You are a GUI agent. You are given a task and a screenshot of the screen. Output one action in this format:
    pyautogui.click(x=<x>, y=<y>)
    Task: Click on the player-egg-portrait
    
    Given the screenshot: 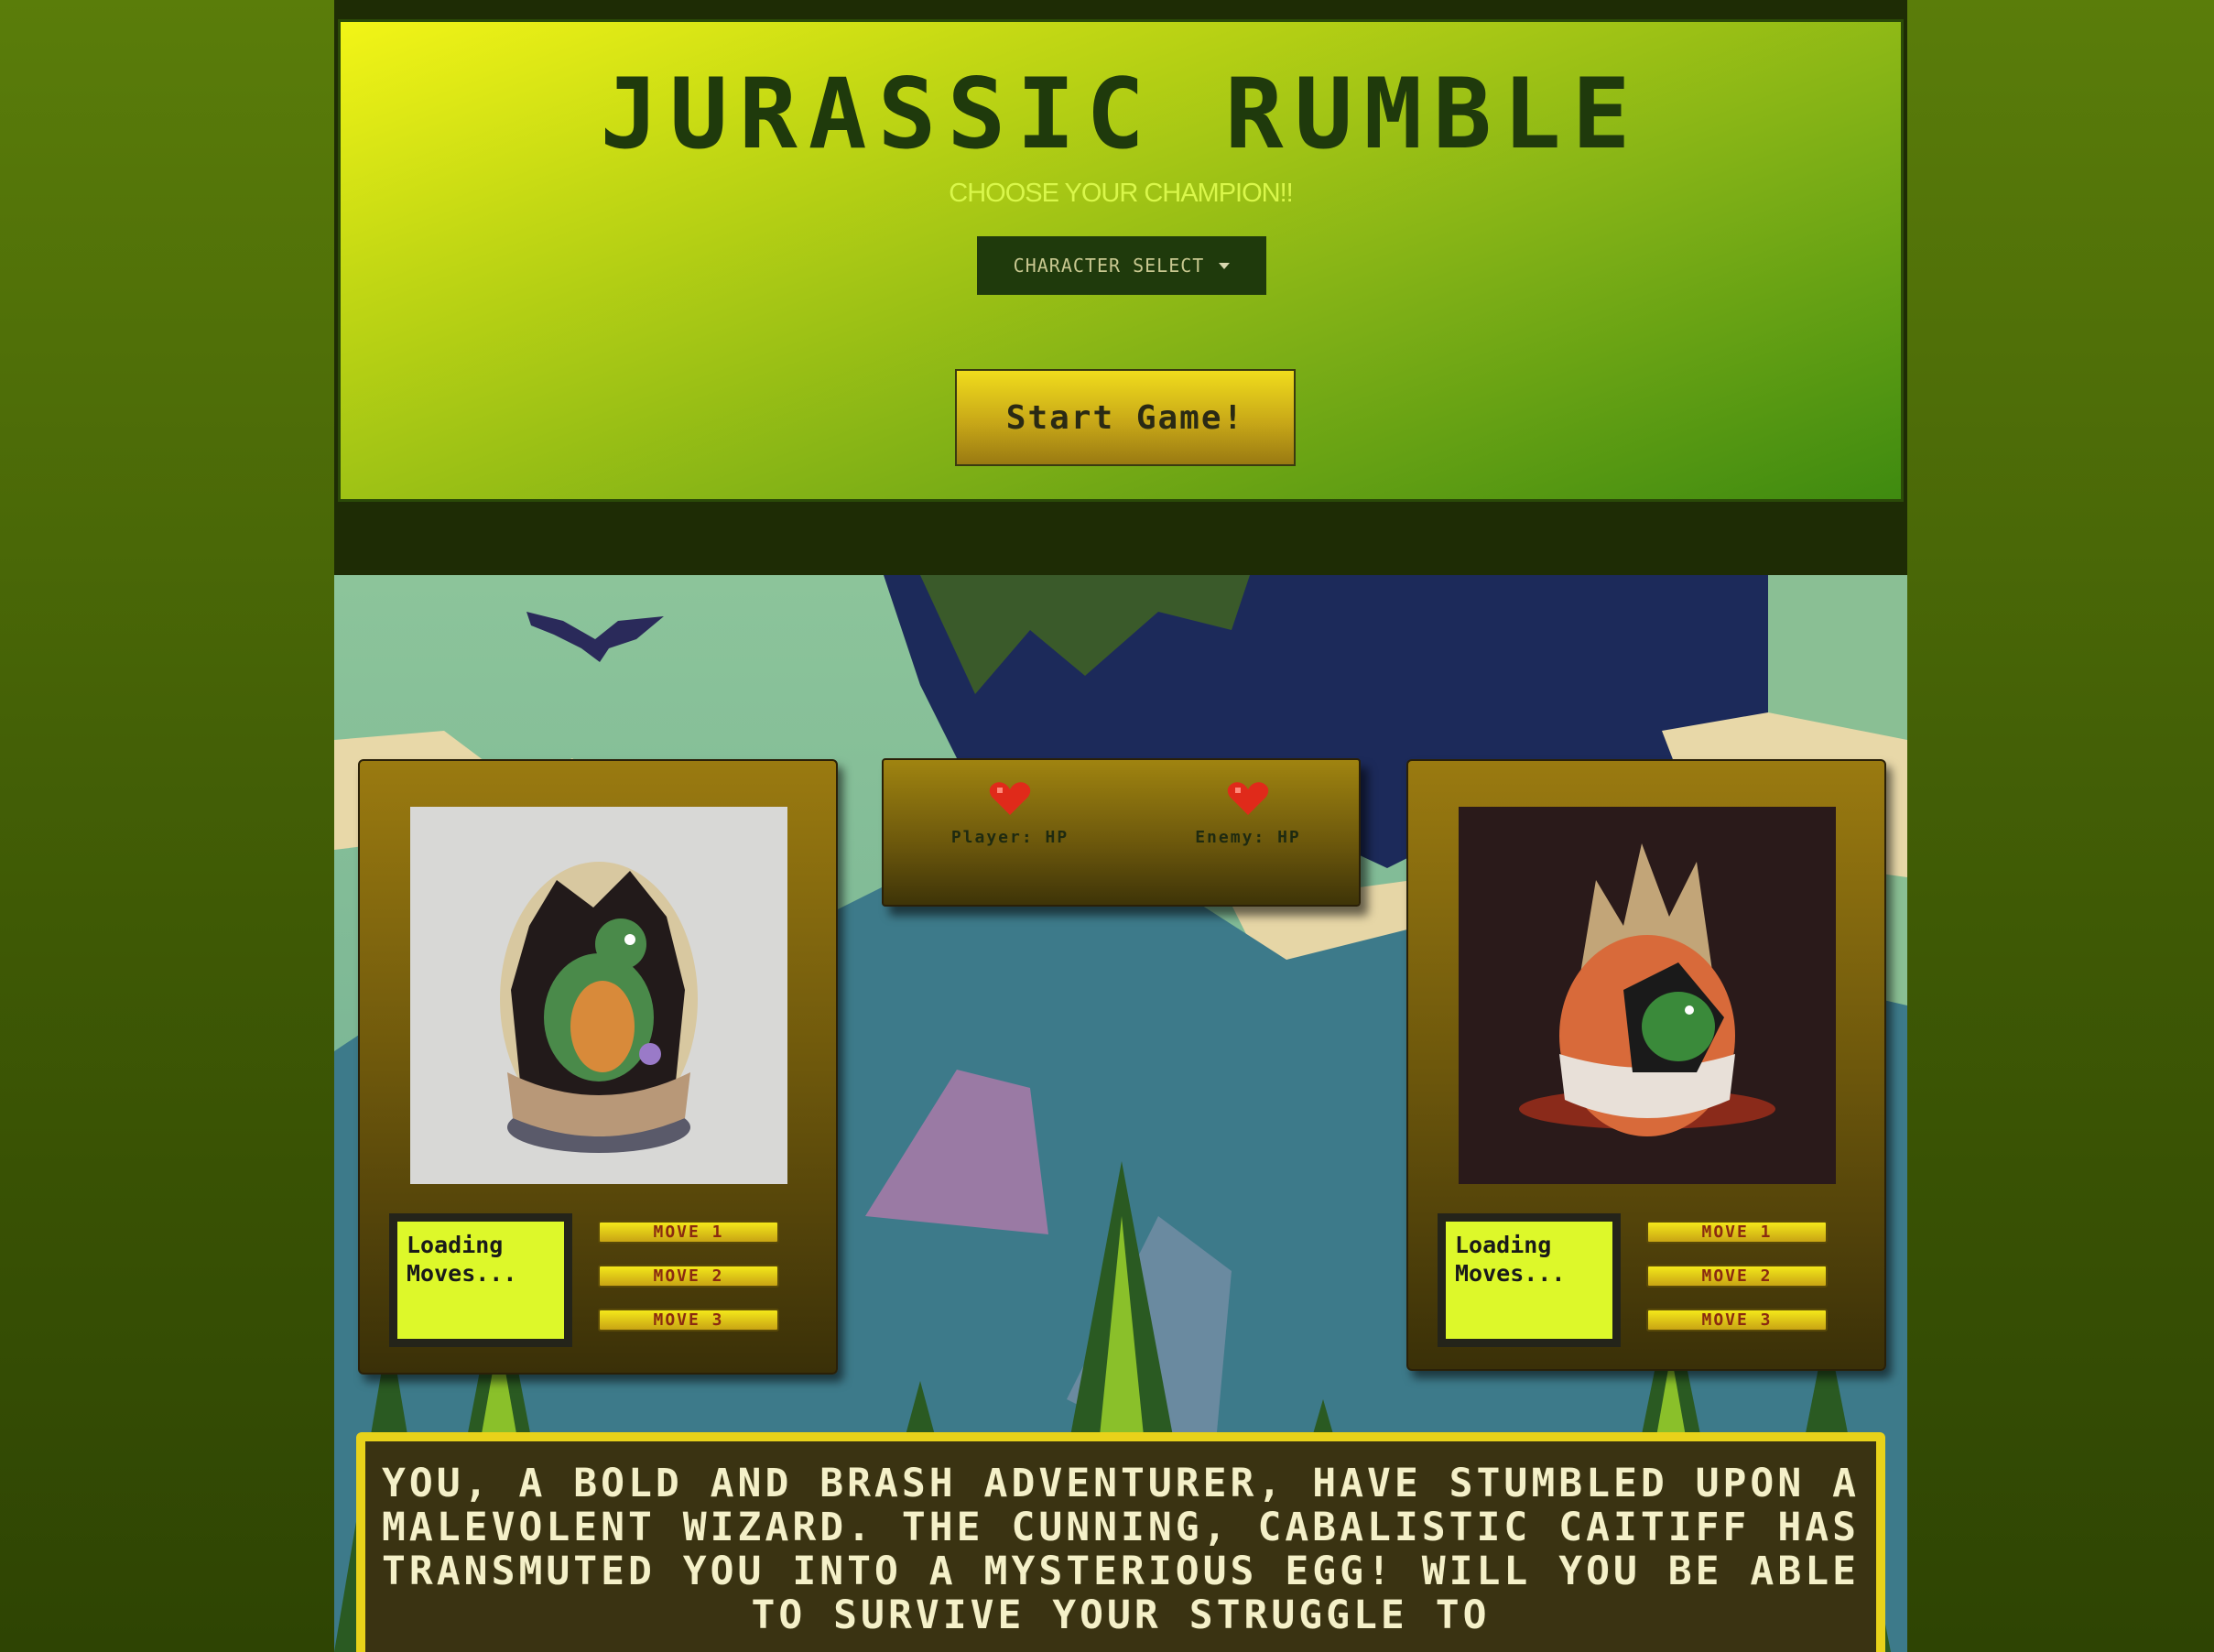 What is the action you would take?
    pyautogui.click(x=598, y=996)
    